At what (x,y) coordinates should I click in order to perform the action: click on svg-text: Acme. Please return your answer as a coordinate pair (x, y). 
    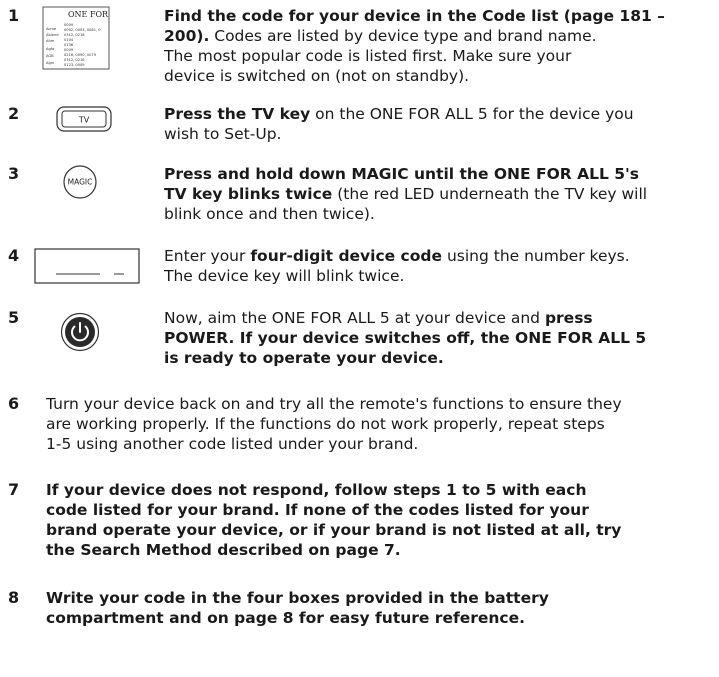
    Looking at the image, I should click on (51, 29).